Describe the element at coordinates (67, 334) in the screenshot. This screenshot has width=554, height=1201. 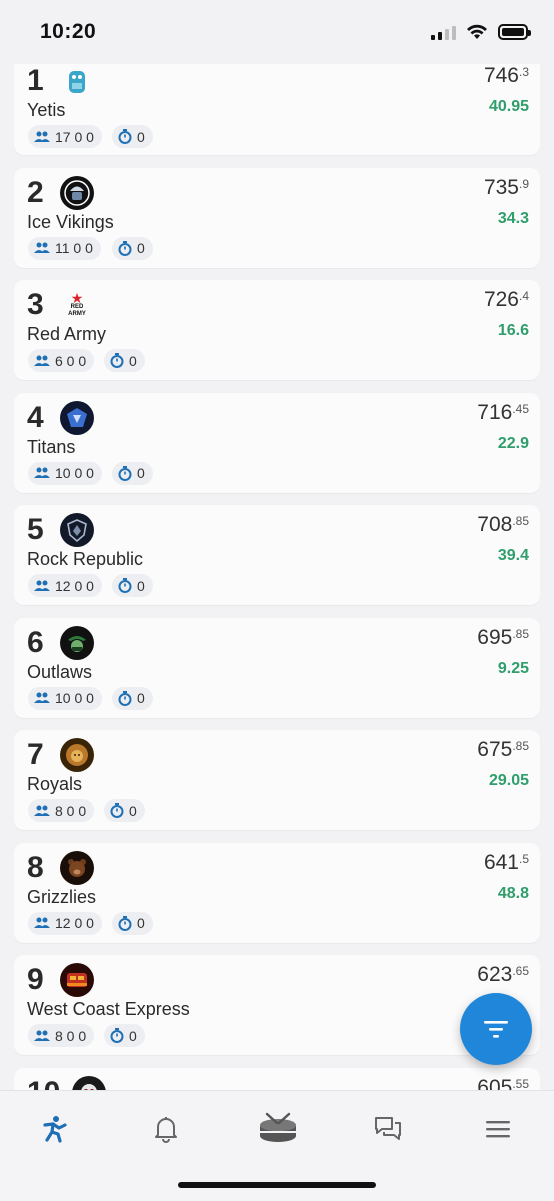
I see `team-name: Red Army` at that location.